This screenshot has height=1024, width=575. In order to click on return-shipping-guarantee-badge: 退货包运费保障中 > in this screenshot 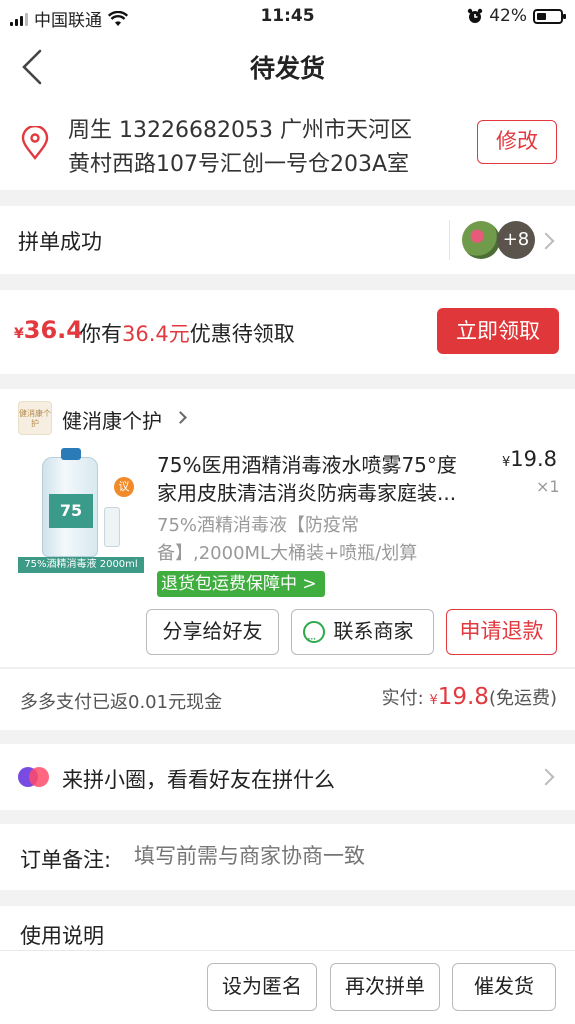, I will do `click(241, 584)`.